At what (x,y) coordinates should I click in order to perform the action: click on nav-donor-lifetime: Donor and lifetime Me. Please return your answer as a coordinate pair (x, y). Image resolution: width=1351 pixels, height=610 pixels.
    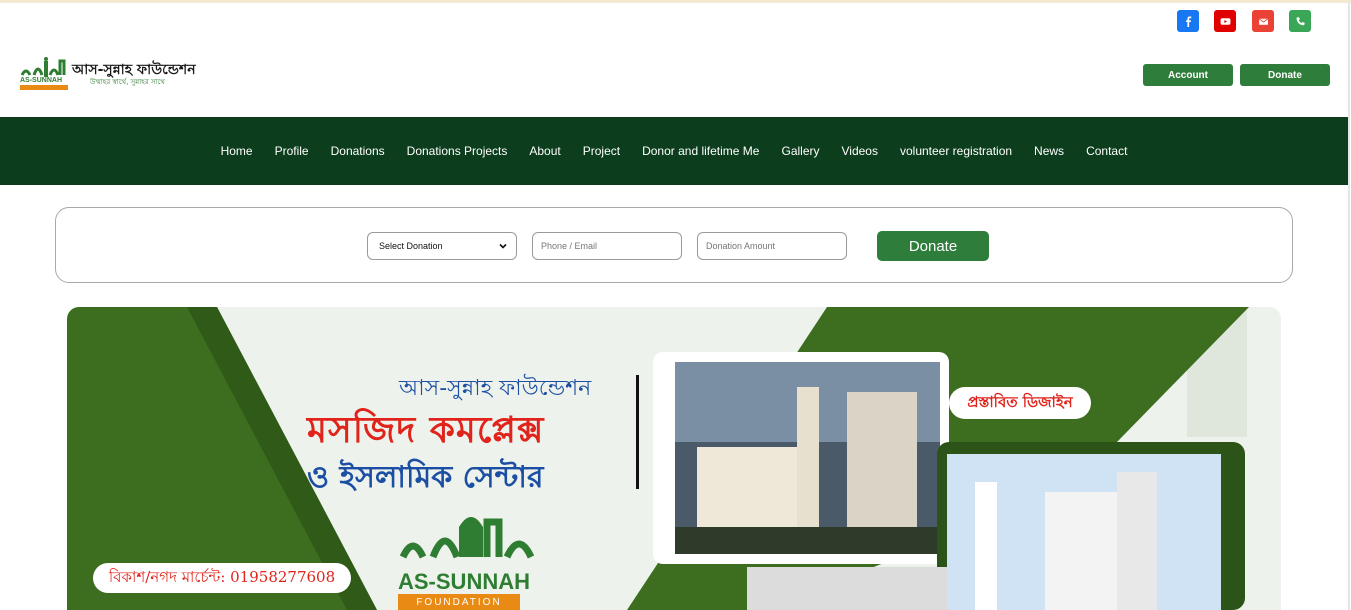
    Looking at the image, I should click on (700, 151).